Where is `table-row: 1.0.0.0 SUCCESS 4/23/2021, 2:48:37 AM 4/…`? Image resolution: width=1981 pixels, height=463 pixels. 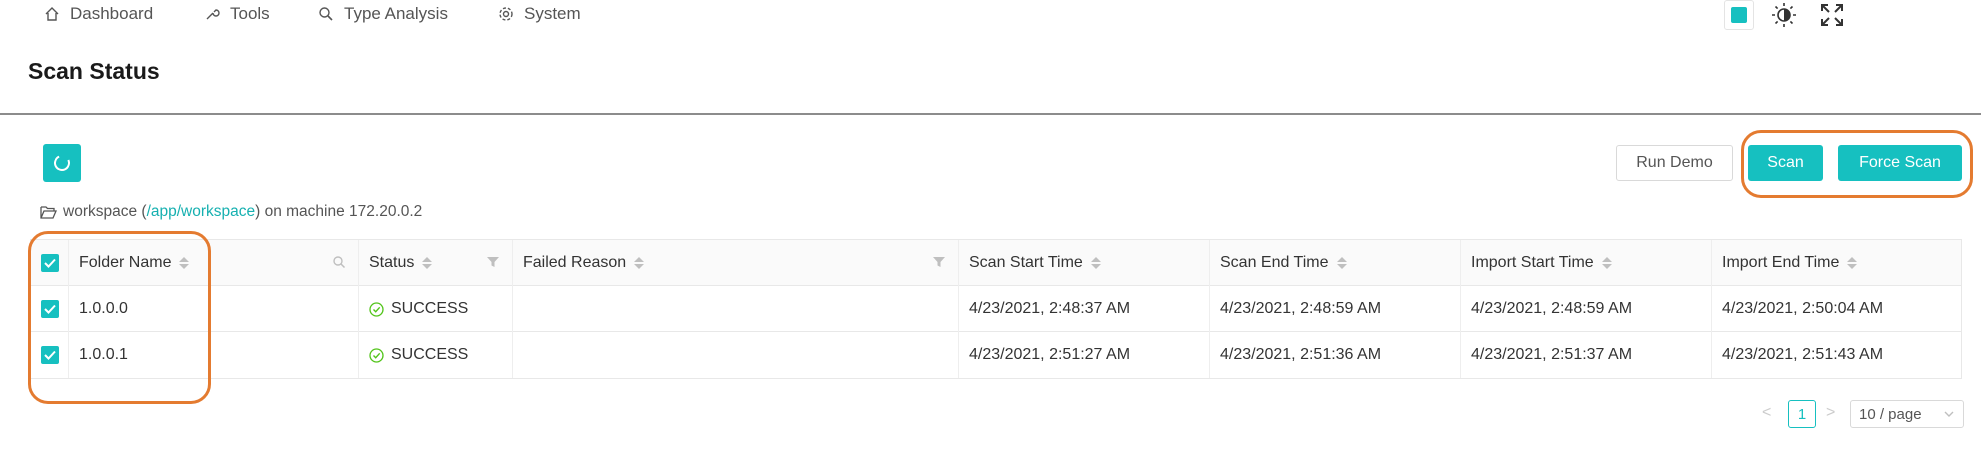
table-row: 1.0.0.0 SUCCESS 4/23/2021, 2:48:37 AM 4/… is located at coordinates (996, 309).